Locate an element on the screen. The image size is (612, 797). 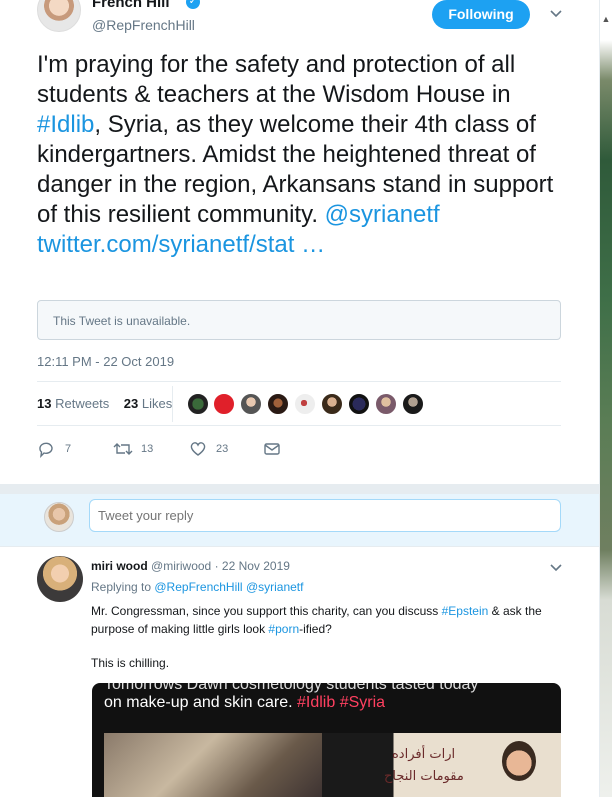
media-hashtag: #Syria is located at coordinates (362, 702).